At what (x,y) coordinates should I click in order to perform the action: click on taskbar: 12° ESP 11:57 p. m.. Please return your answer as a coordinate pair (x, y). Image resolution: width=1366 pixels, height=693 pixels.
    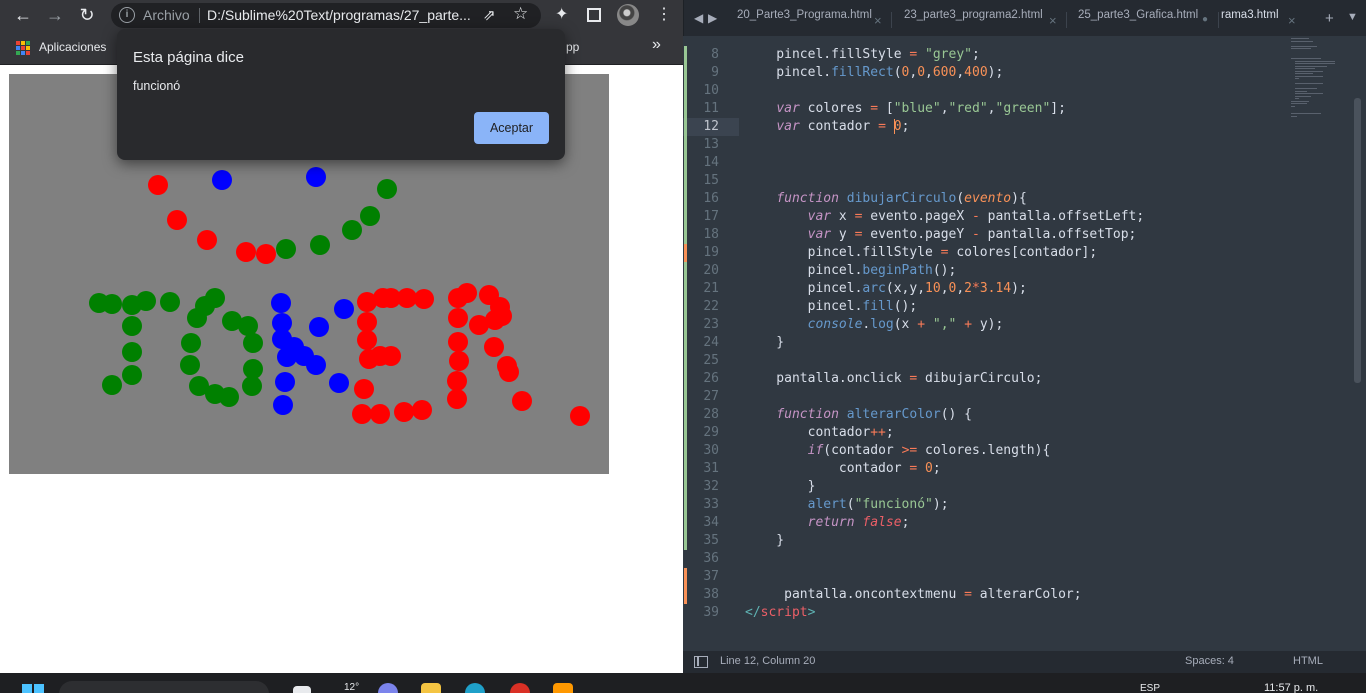
    Looking at the image, I should click on (683, 683).